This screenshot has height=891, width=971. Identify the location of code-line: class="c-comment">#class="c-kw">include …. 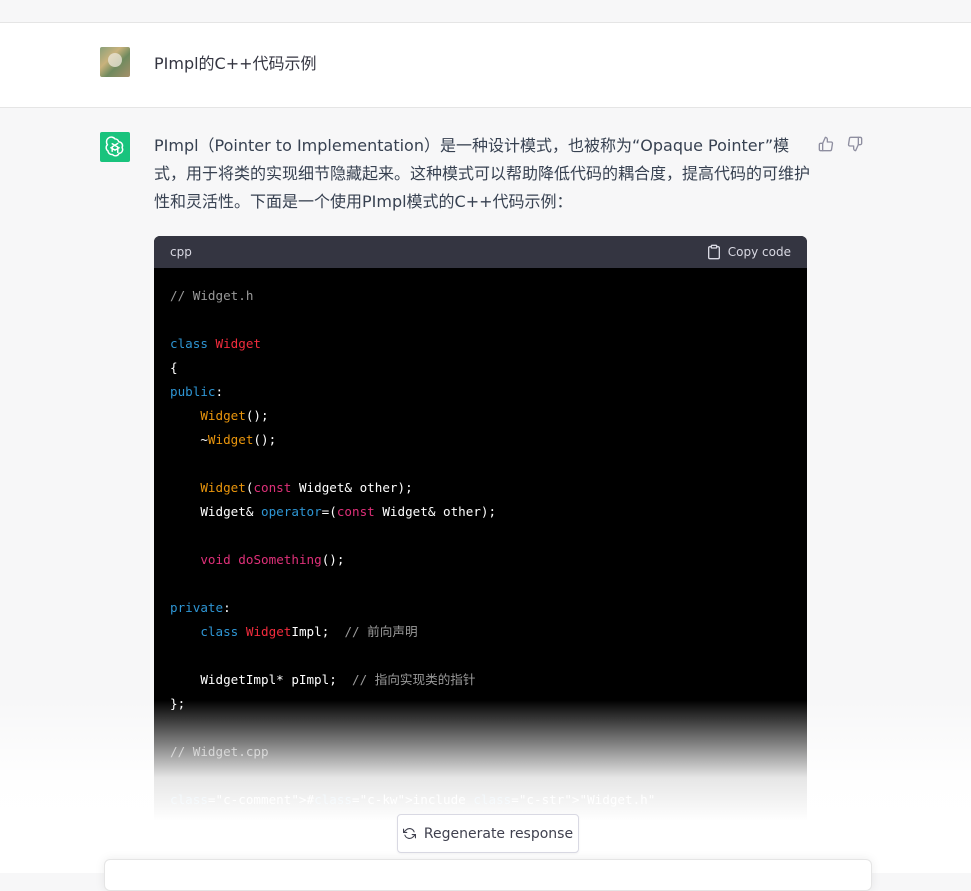
(413, 799).